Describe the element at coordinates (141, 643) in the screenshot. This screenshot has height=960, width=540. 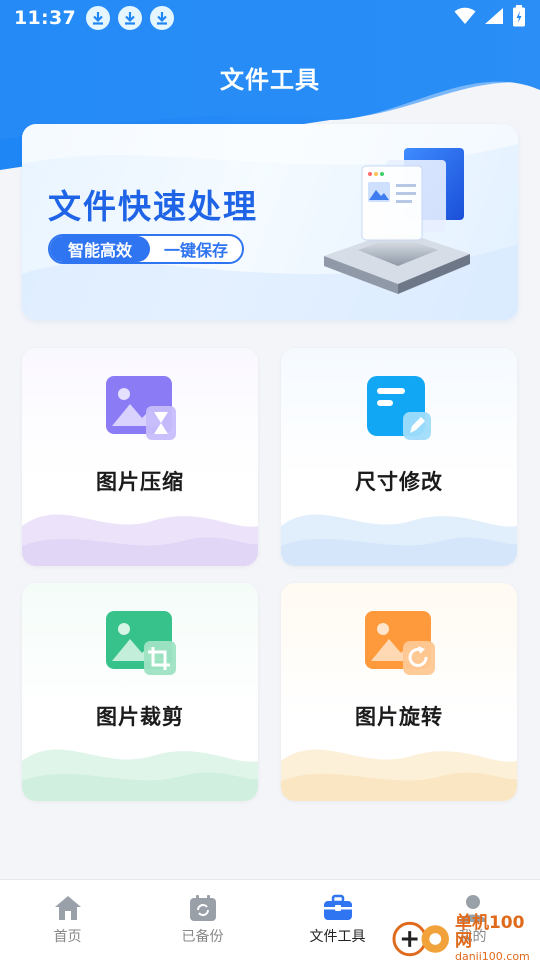
I see `image-crop-icon` at that location.